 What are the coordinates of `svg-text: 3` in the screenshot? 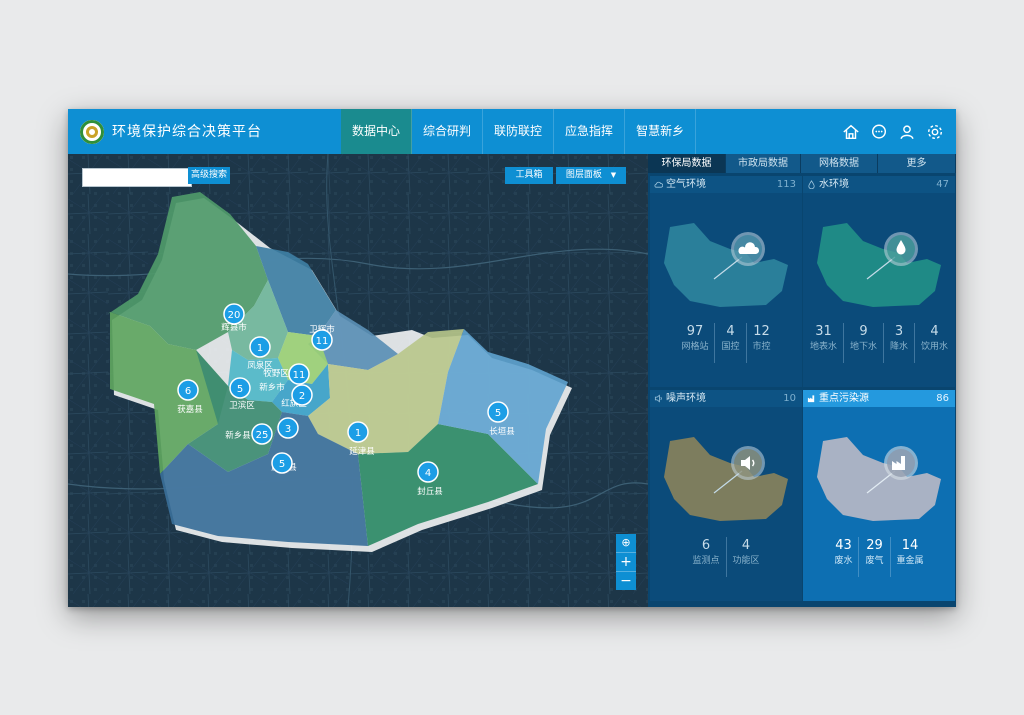 It's located at (288, 429).